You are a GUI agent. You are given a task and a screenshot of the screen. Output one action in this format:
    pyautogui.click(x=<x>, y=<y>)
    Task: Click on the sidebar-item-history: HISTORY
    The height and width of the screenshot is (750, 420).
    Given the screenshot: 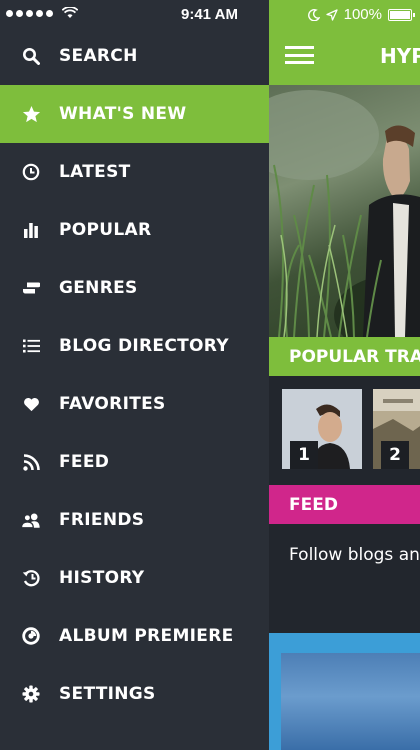 What is the action you would take?
    pyautogui.click(x=134, y=578)
    